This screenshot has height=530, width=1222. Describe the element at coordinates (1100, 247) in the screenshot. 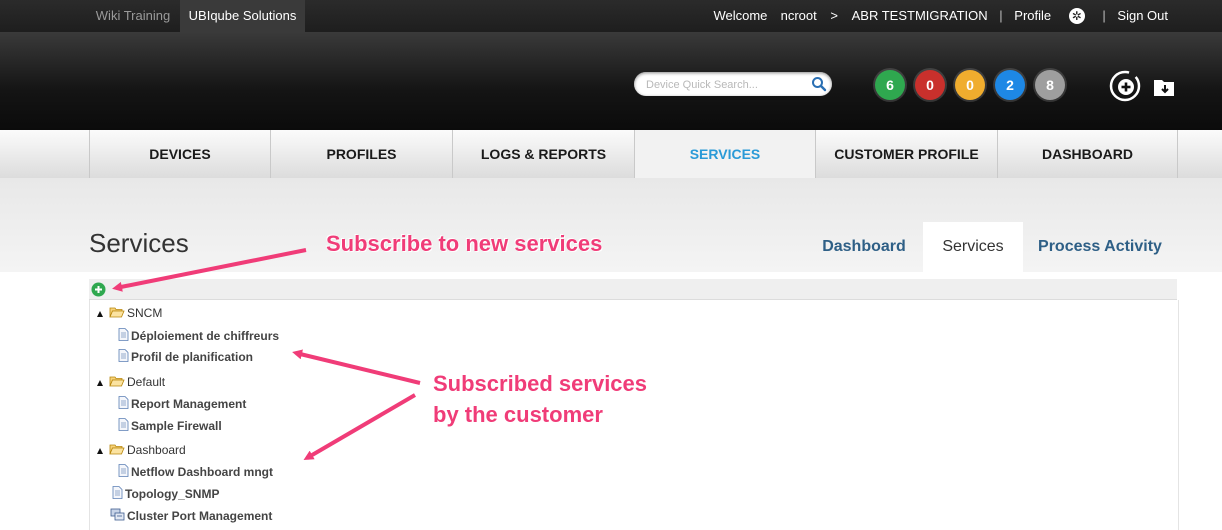

I see `subtab-process-activity: Process Activity` at that location.